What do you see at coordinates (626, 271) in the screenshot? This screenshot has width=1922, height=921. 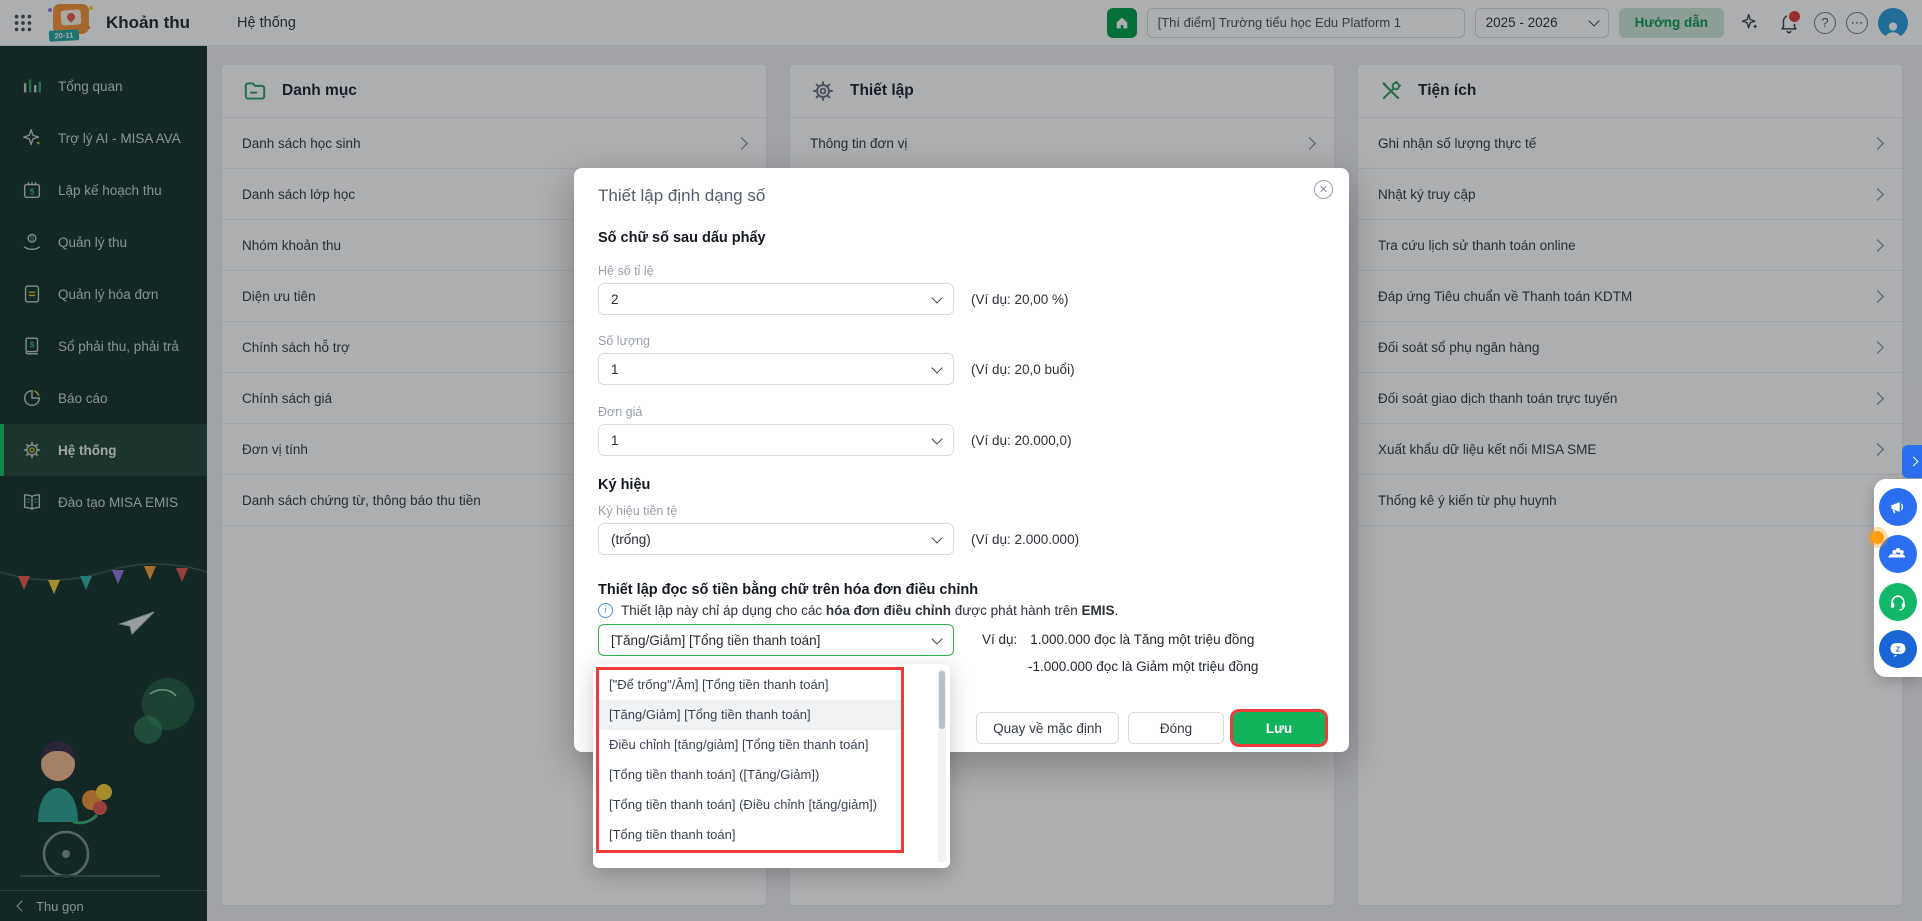 I see `field-label-he-so-ti-le: Hệ số tỉ lệ` at bounding box center [626, 271].